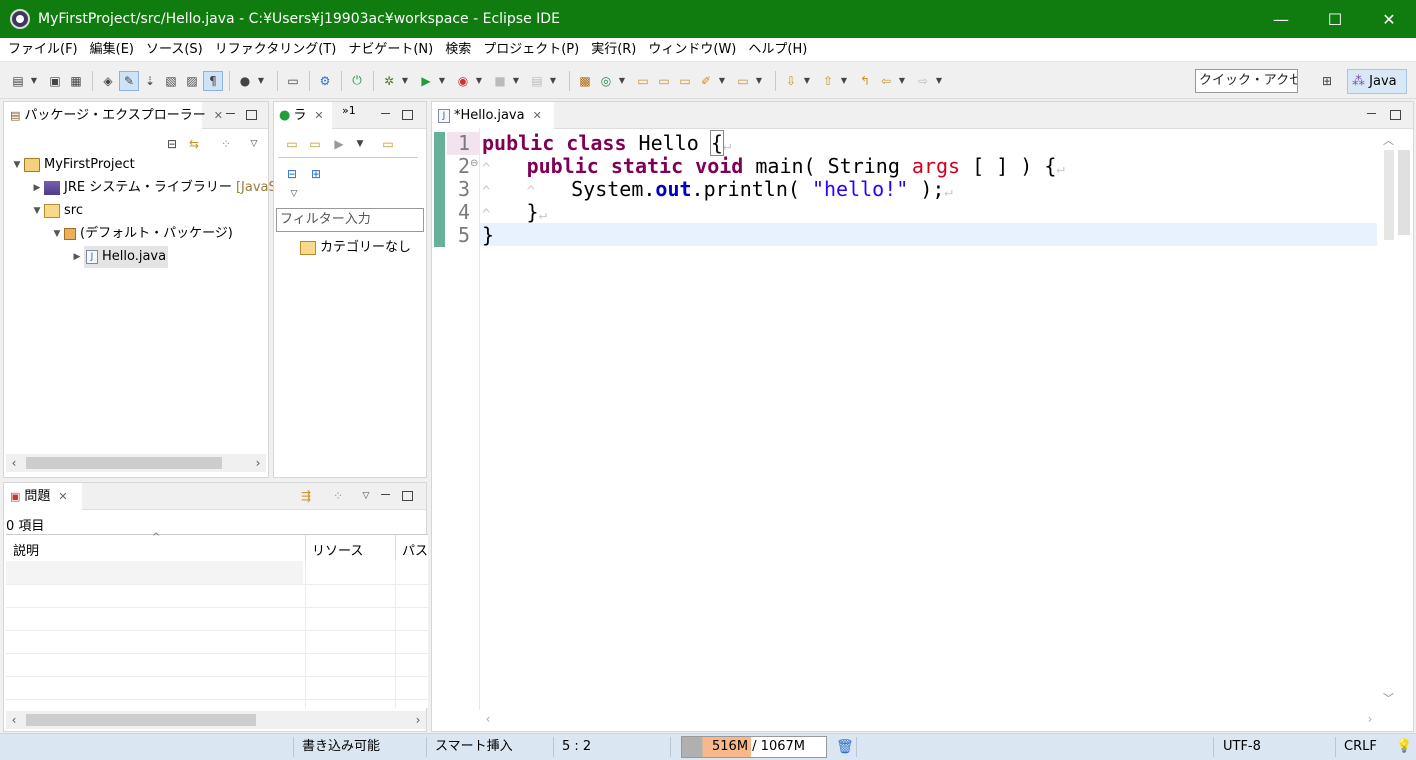 The width and height of the screenshot is (1416, 760). What do you see at coordinates (76, 81) in the screenshot?
I see `save-all-icon: ▦` at bounding box center [76, 81].